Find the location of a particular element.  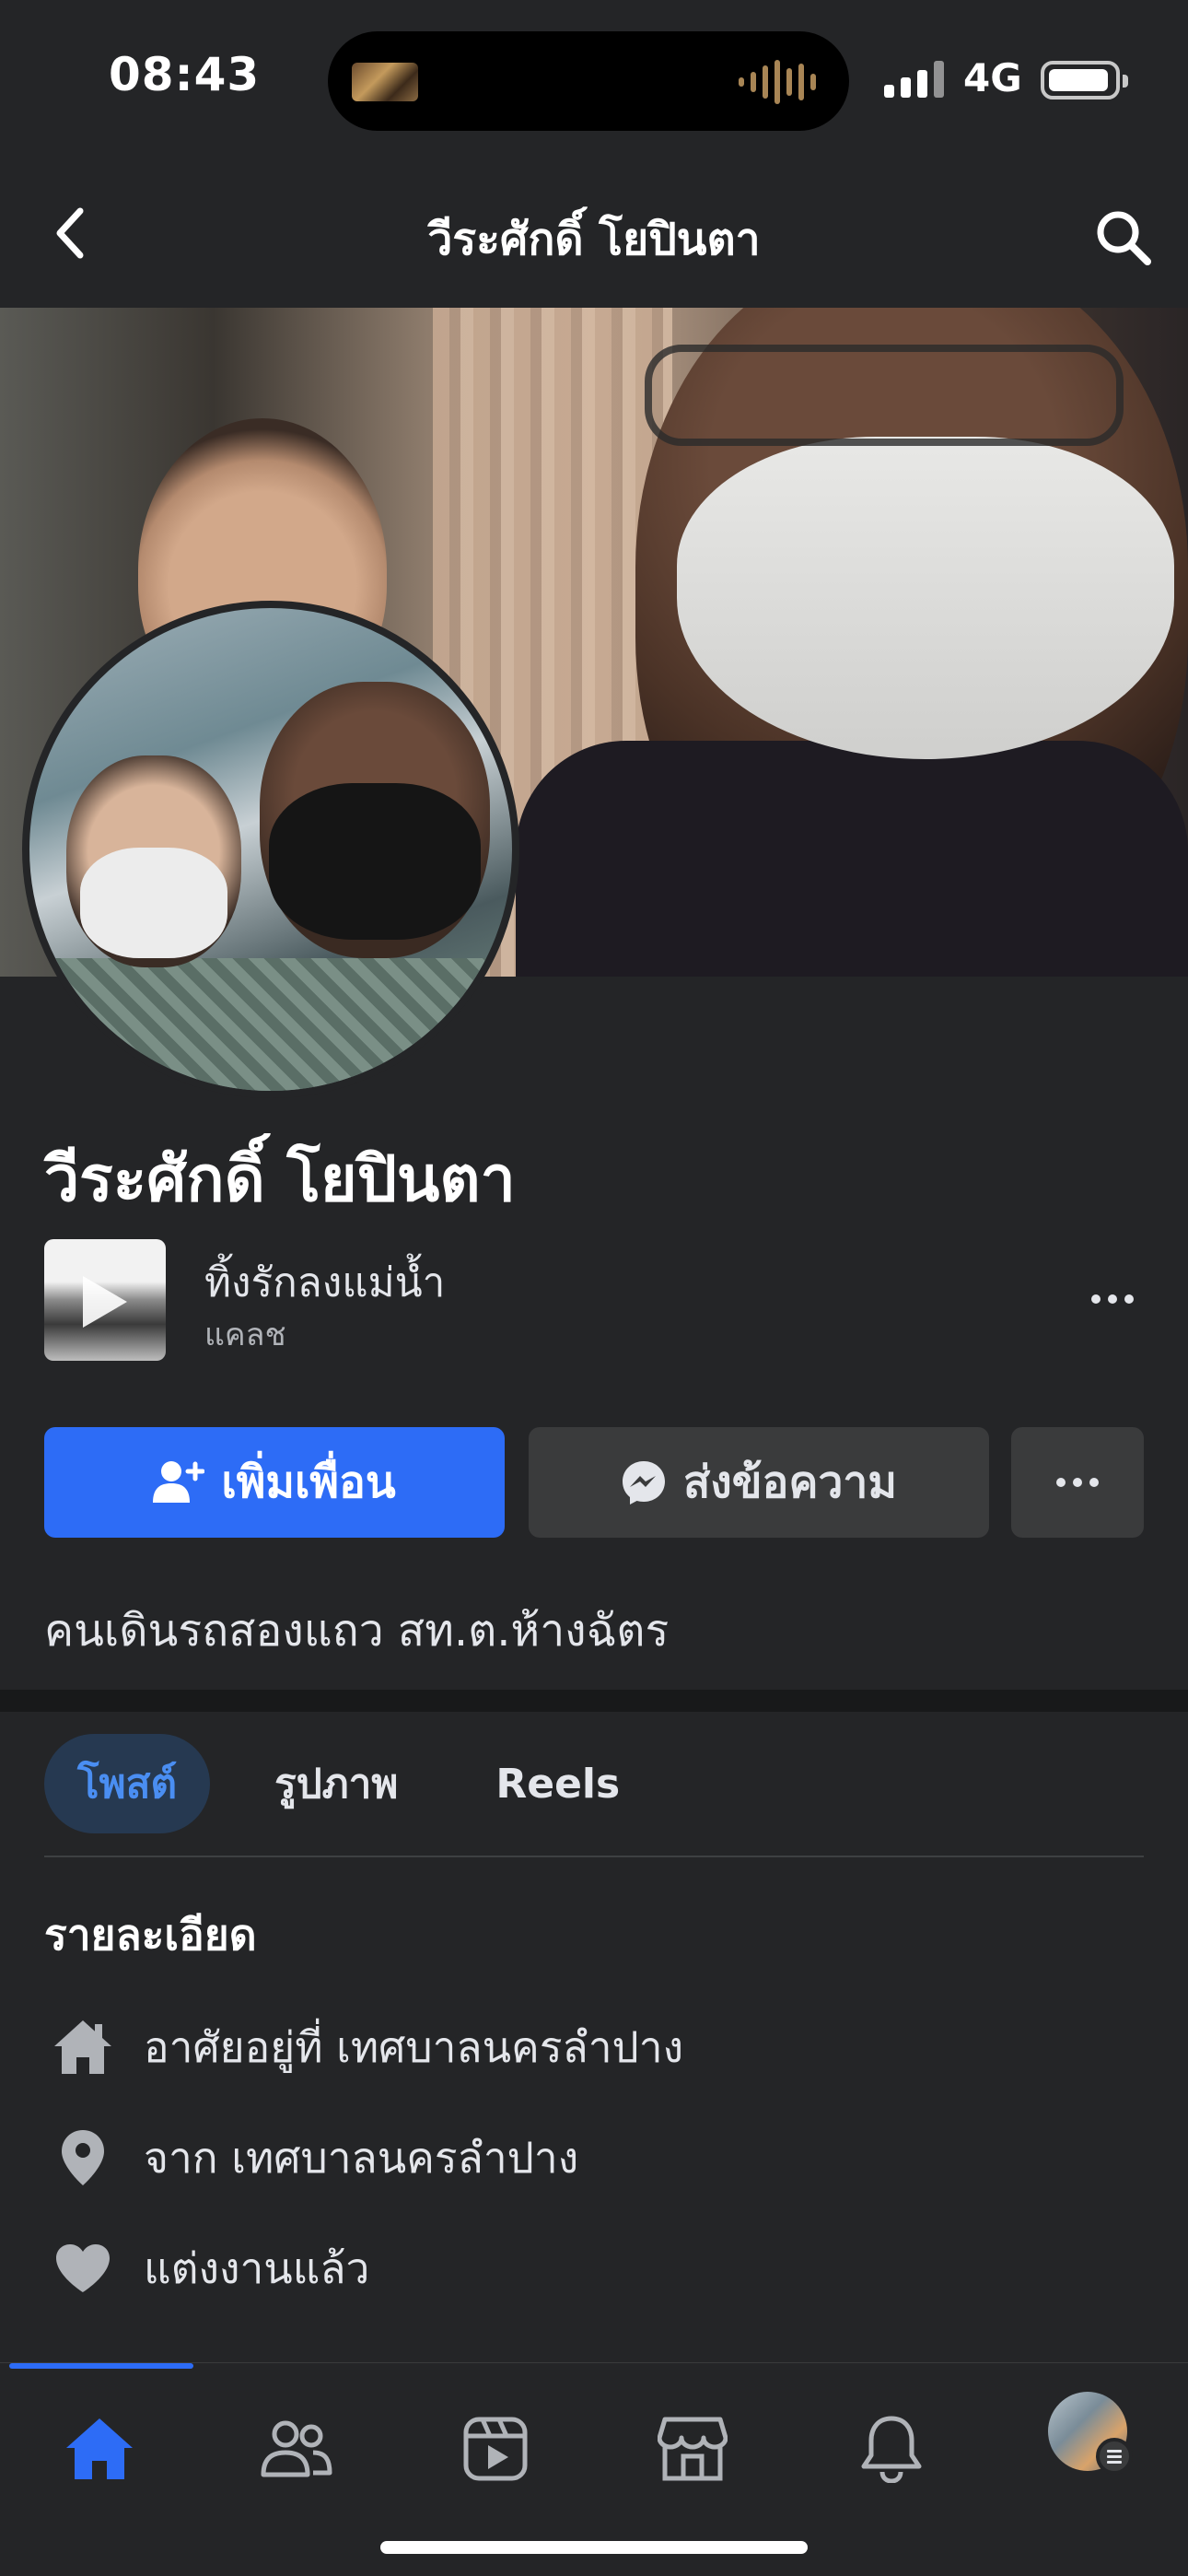

cellular-signal-icon is located at coordinates (914, 79).